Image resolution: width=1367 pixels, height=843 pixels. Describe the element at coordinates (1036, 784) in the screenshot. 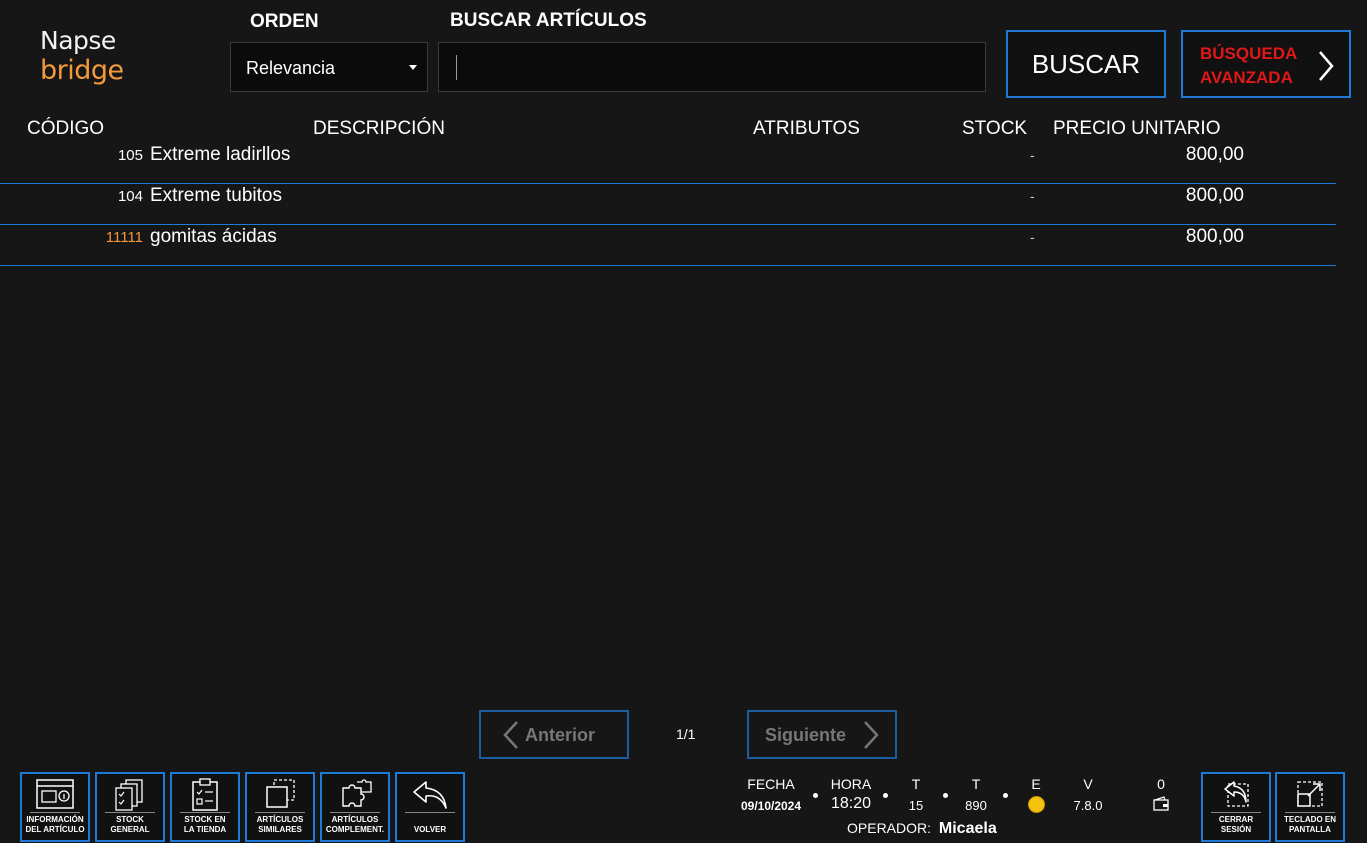

I see `state-label: E` at that location.